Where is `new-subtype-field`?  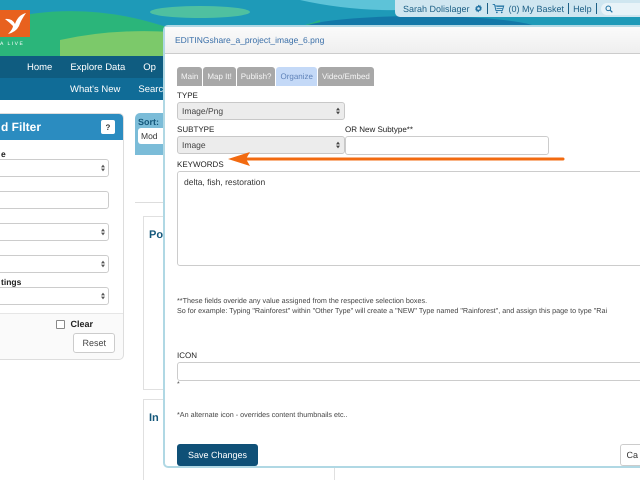 new-subtype-field is located at coordinates (447, 145).